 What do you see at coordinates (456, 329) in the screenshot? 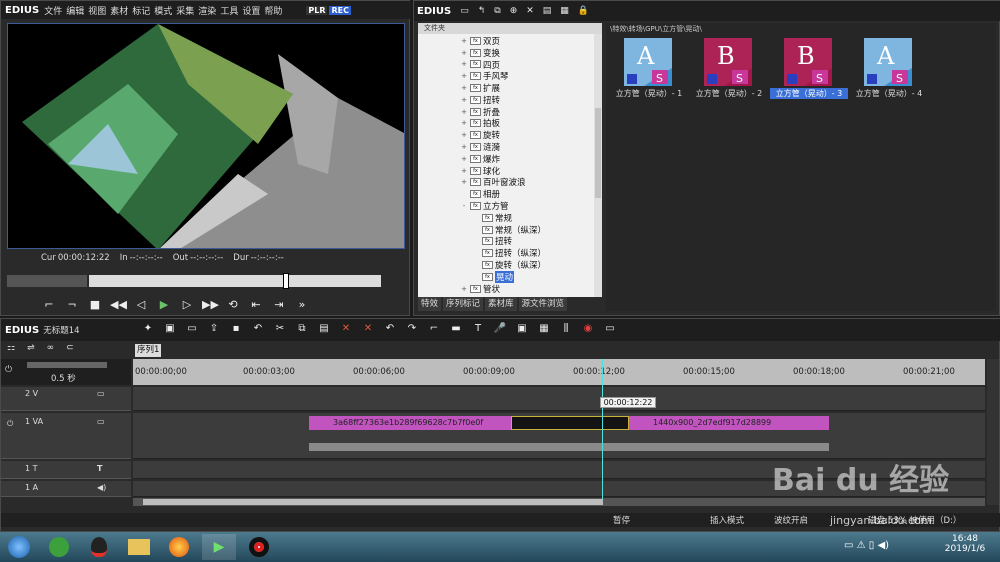
I see `mixer-icon: ▬` at bounding box center [456, 329].